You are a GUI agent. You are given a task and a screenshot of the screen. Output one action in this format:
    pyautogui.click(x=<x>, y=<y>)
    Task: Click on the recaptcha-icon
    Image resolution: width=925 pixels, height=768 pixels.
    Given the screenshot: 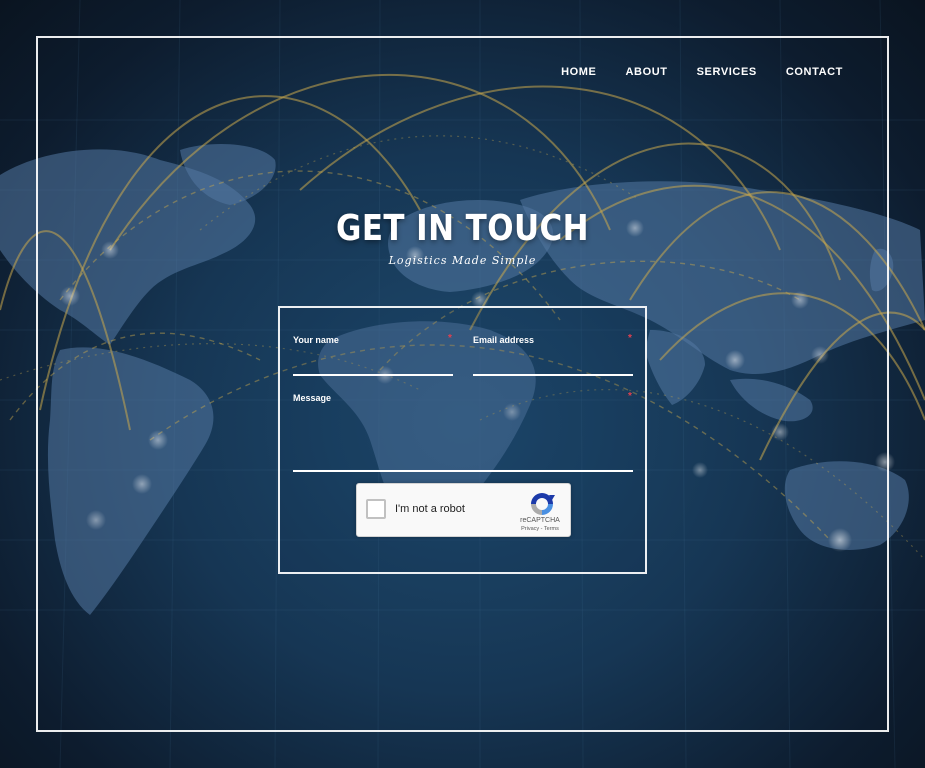 What is the action you would take?
    pyautogui.click(x=543, y=504)
    